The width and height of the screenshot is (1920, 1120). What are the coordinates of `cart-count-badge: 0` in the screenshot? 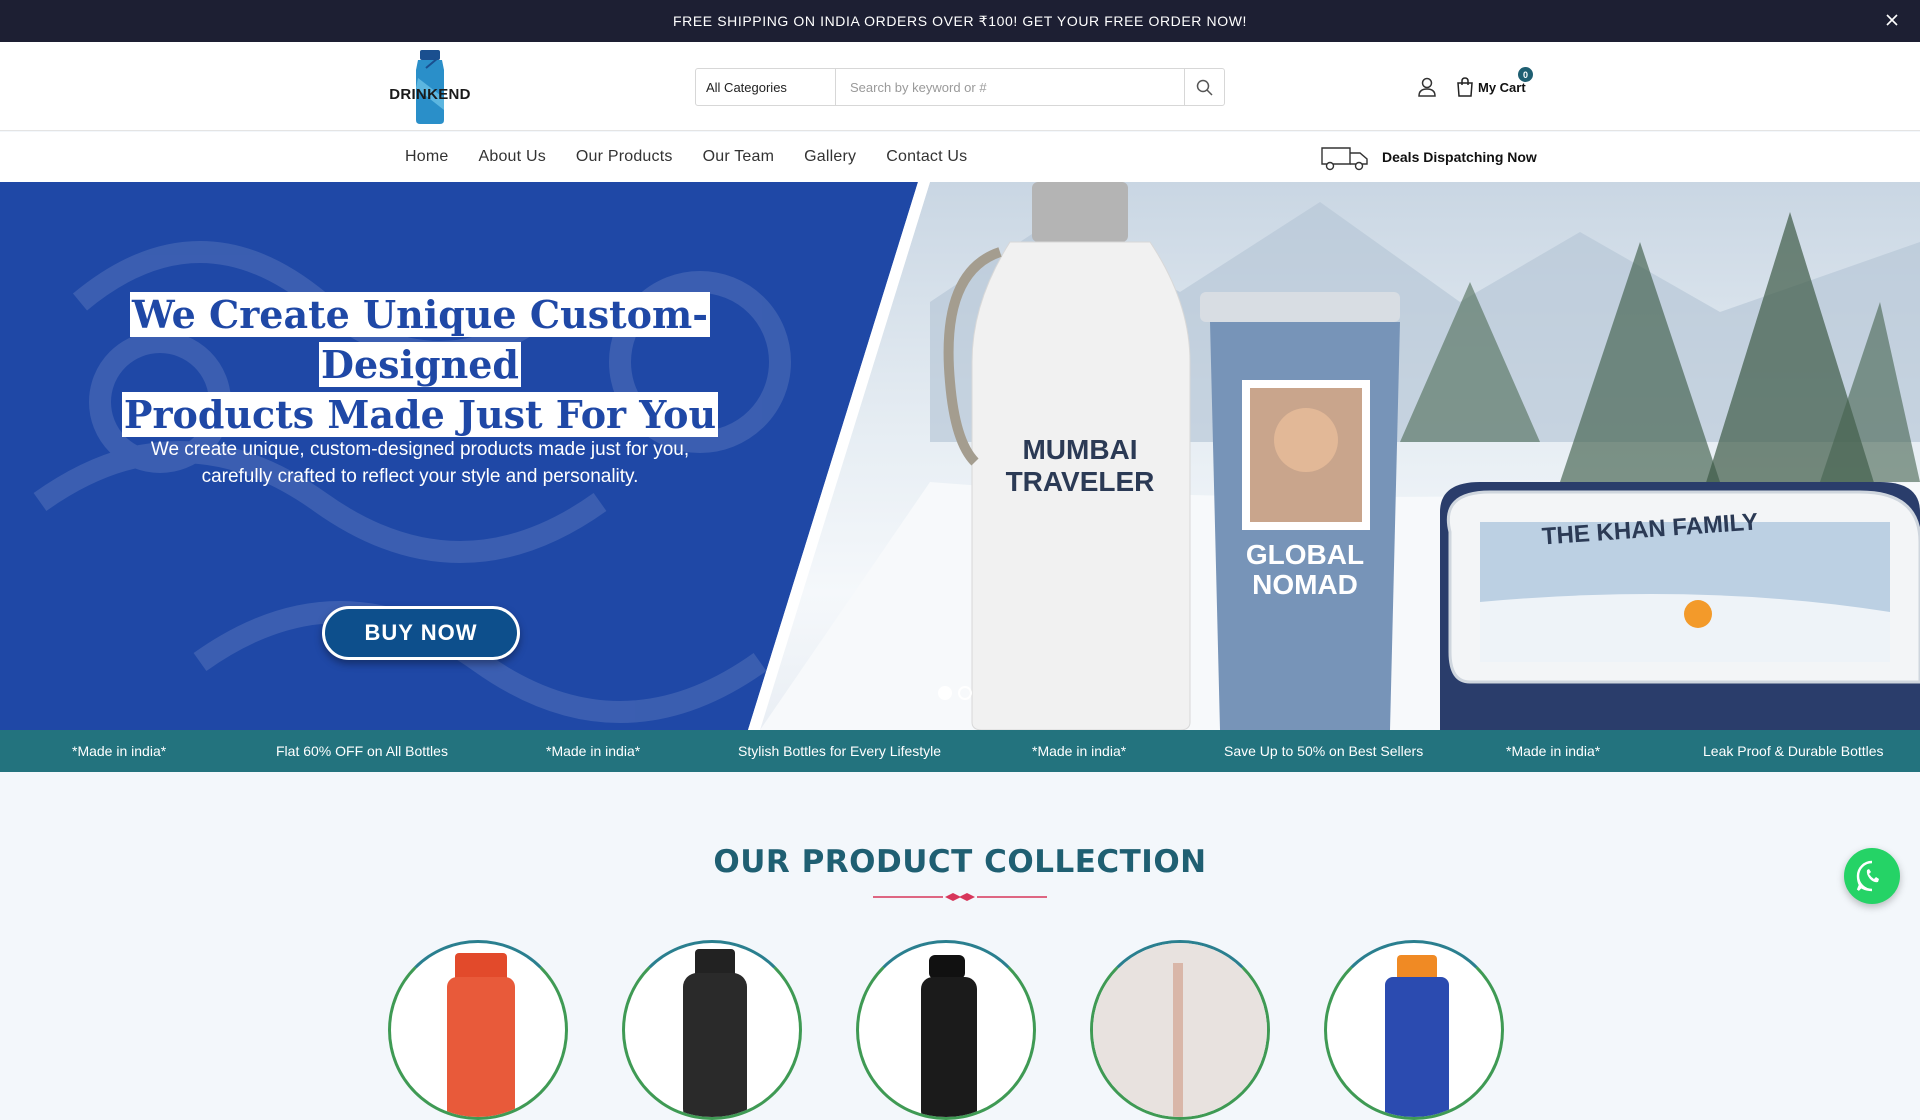 It's located at (1525, 74).